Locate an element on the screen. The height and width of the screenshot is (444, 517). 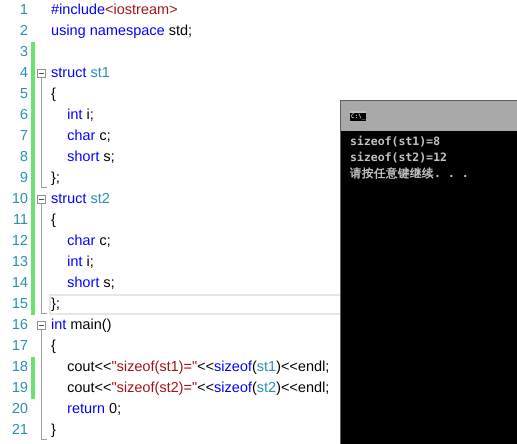
line-number: 1 is located at coordinates (23, 10).